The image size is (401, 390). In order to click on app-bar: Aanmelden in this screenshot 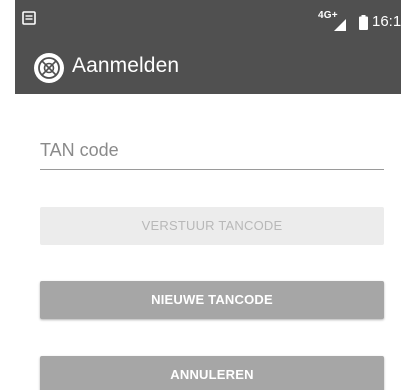, I will do `click(208, 66)`.